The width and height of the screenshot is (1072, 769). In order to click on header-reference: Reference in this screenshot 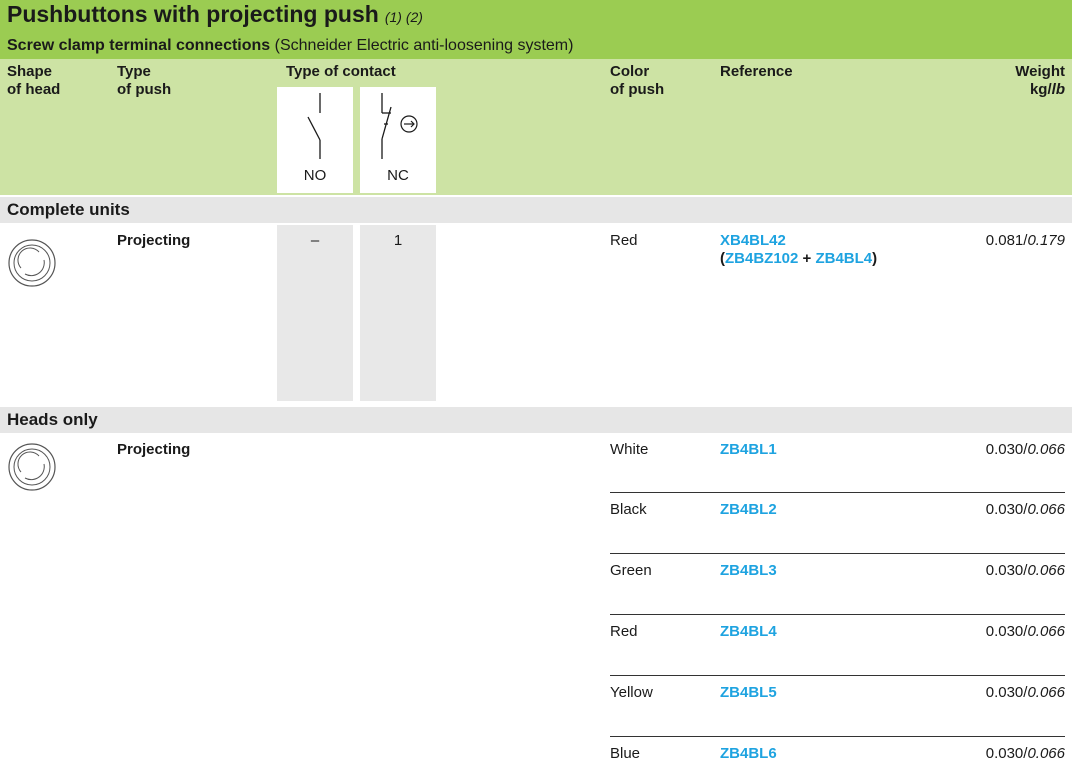, I will do `click(756, 71)`.